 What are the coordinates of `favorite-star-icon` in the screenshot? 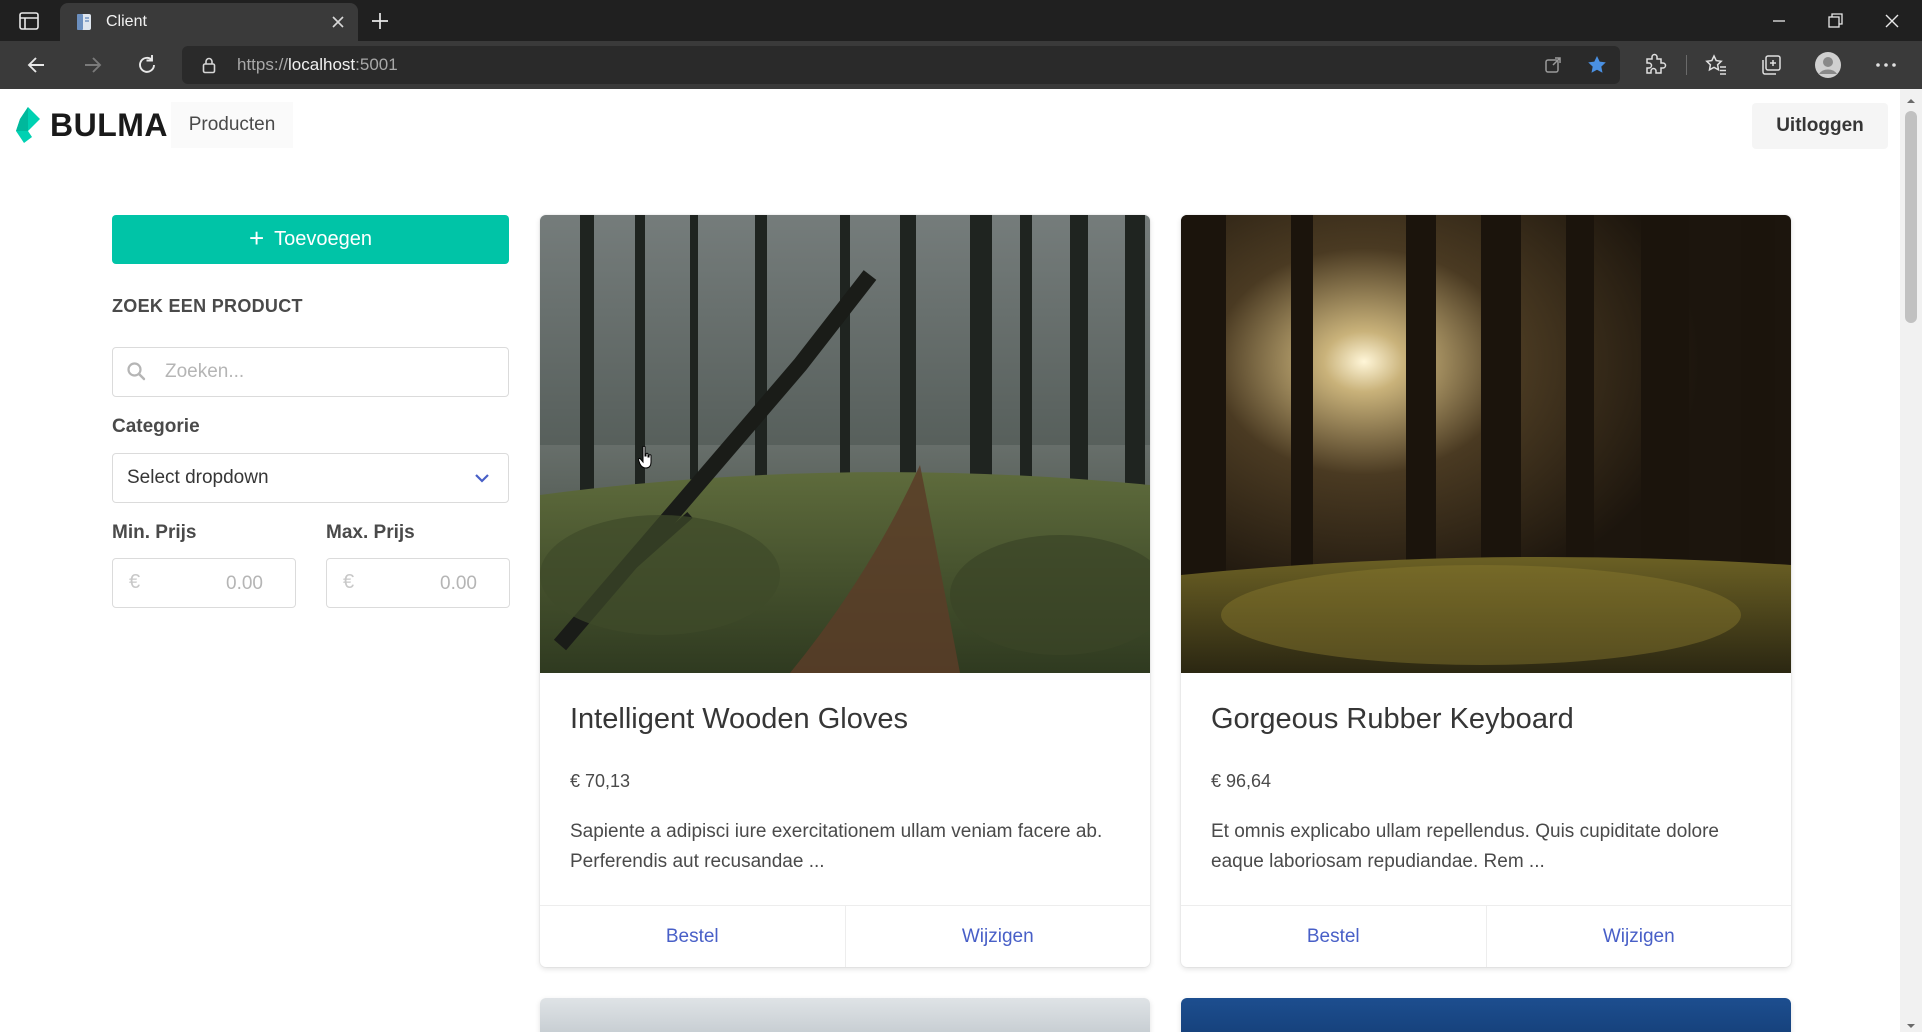 It's located at (1597, 65).